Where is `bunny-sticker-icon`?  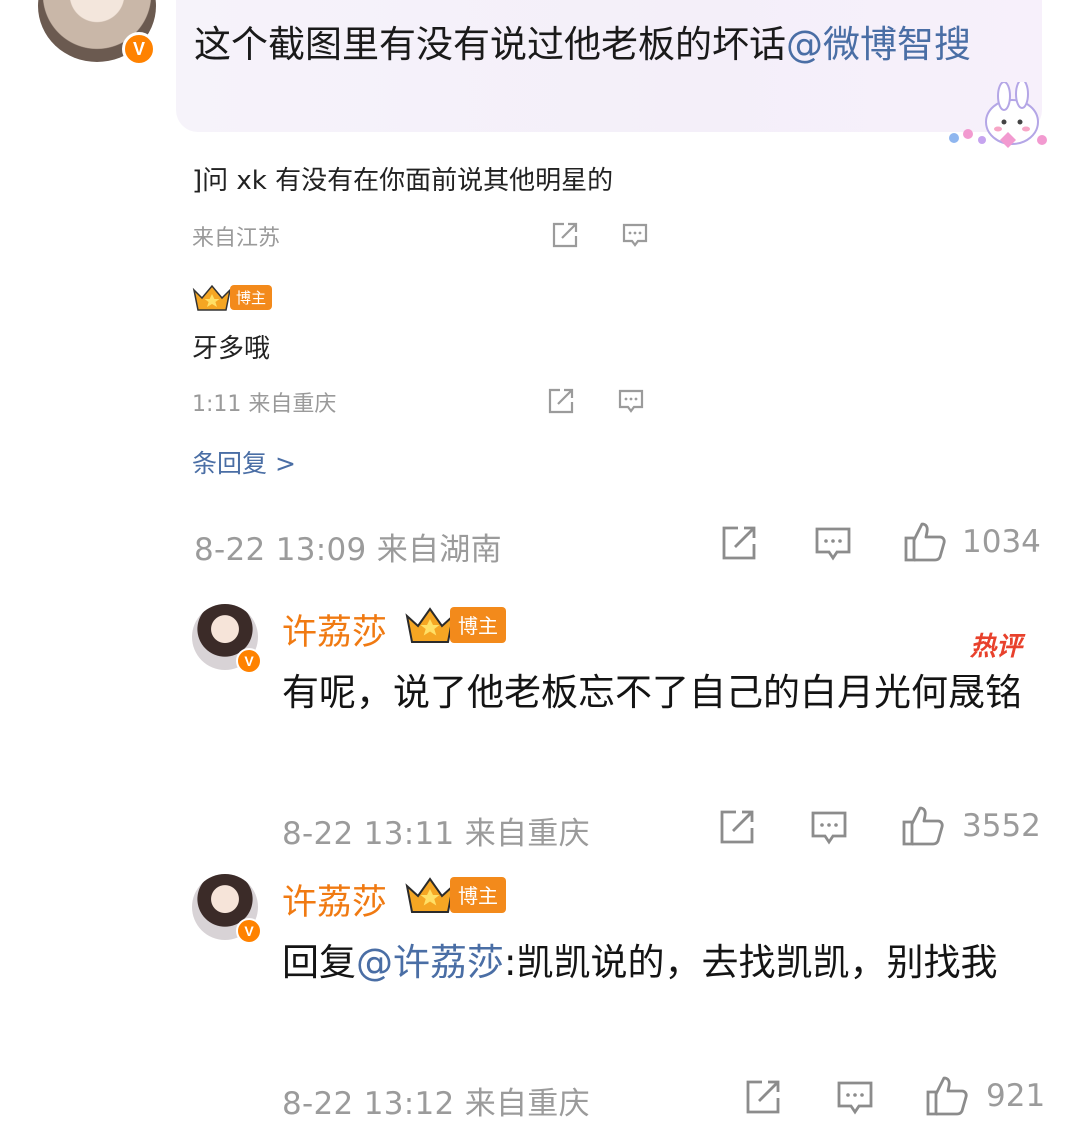 bunny-sticker-icon is located at coordinates (998, 115).